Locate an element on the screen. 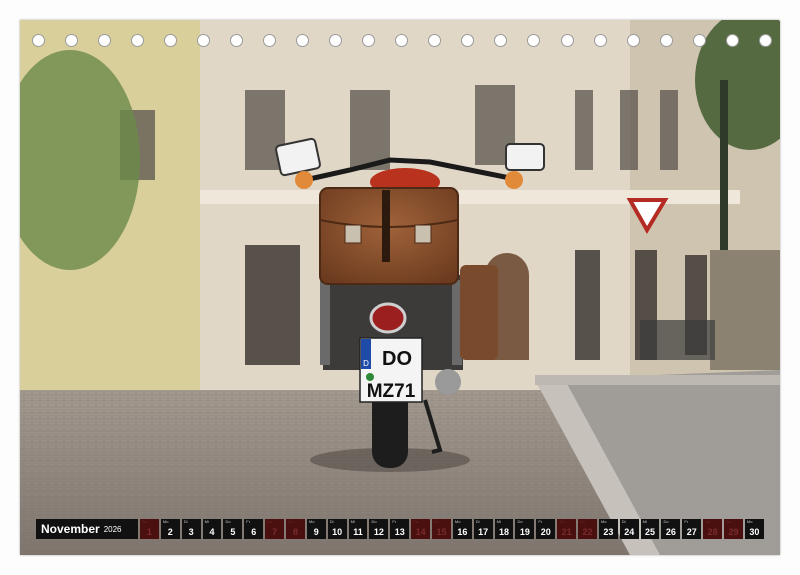  calendar-day: Fr 6 is located at coordinates (254, 529).